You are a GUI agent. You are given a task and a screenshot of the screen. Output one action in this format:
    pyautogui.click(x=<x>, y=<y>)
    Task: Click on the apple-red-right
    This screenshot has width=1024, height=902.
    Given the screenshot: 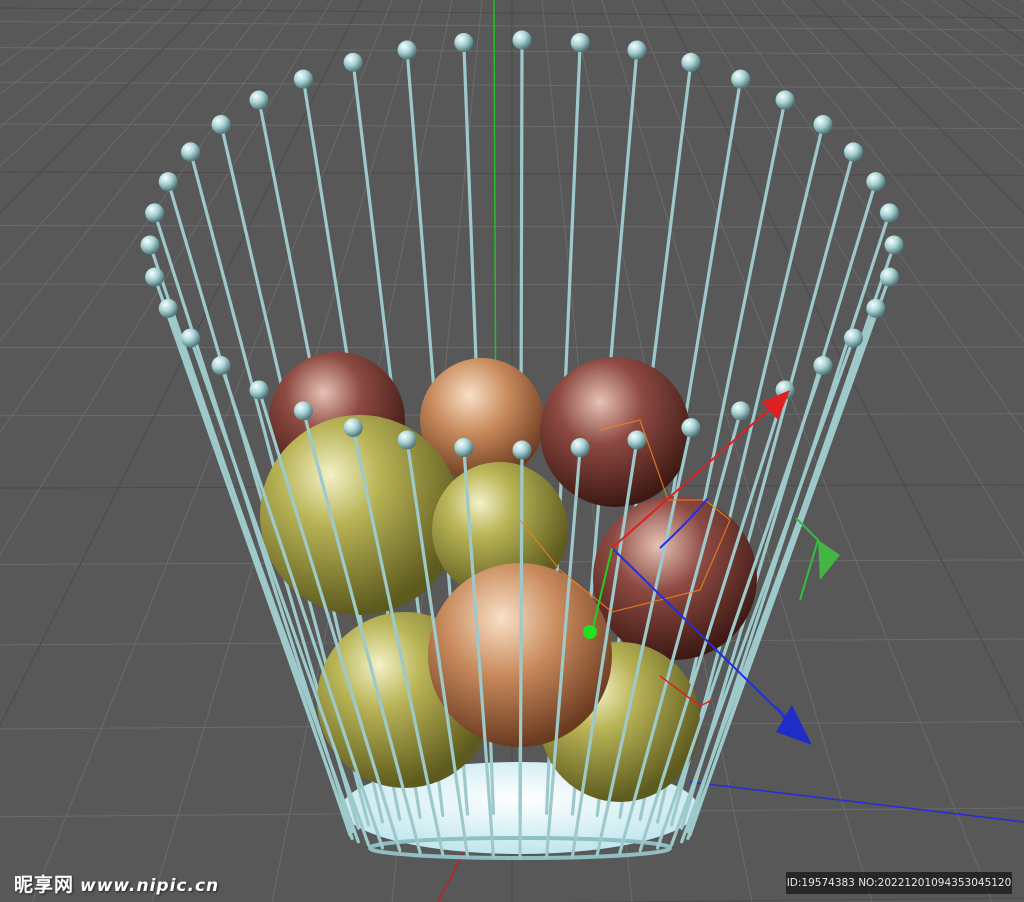 What is the action you would take?
    pyautogui.click(x=675, y=578)
    